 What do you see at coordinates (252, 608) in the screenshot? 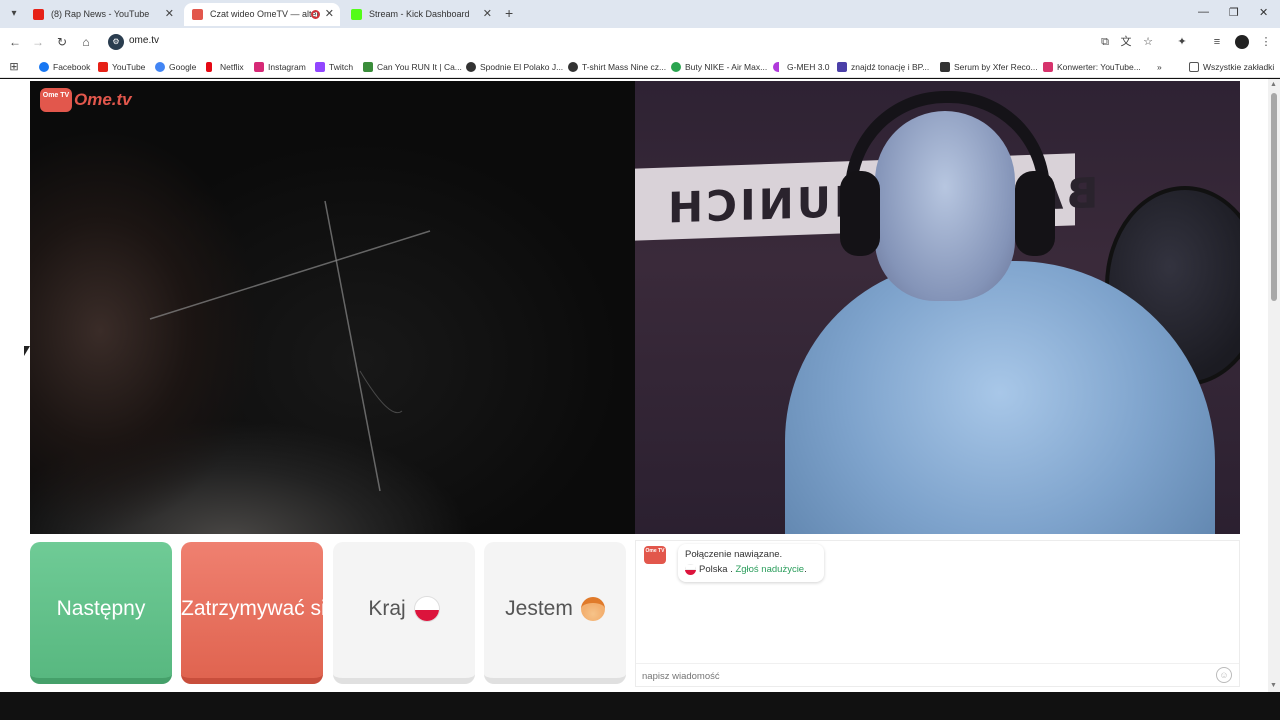
I see `stop-label: Zatrzymywać się` at bounding box center [252, 608].